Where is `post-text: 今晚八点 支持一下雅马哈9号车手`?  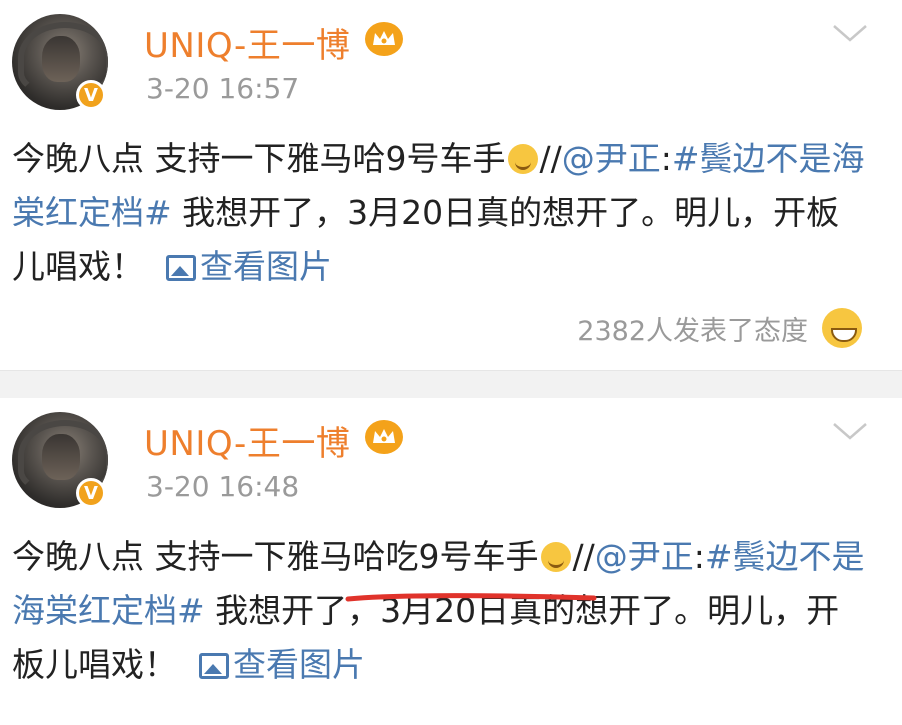
post-text: 今晚八点 支持一下雅马哈9号车手 is located at coordinates (259, 158).